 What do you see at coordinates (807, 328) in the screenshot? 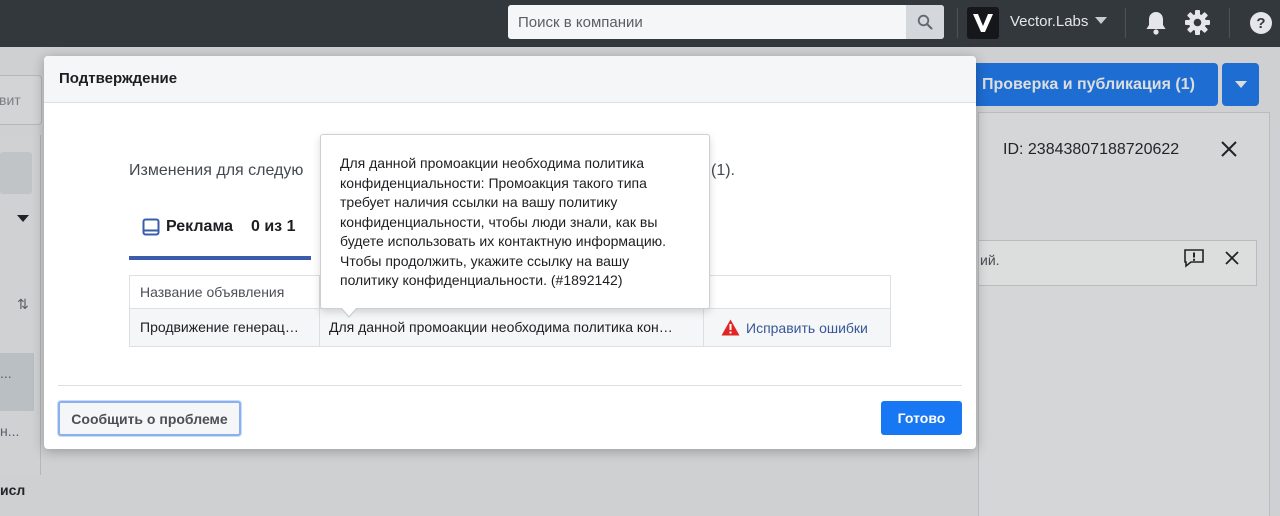
I see `fix-errors-label: Исправить ошибки` at bounding box center [807, 328].